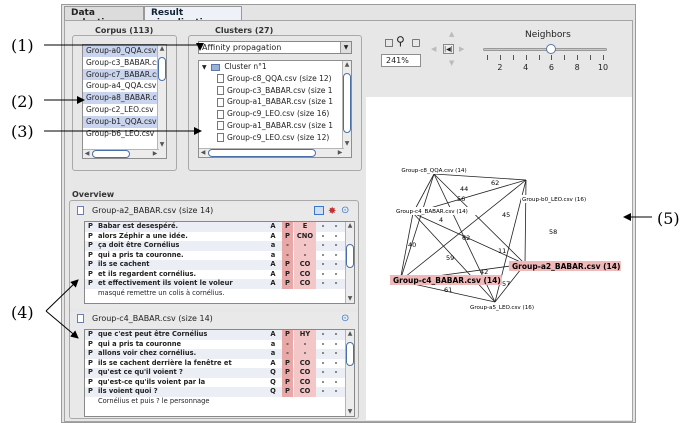 Image resolution: width=692 pixels, height=423 pixels. What do you see at coordinates (124, 121) in the screenshot?
I see `corpus-item: Group-b1_QQA.csv` at bounding box center [124, 121].